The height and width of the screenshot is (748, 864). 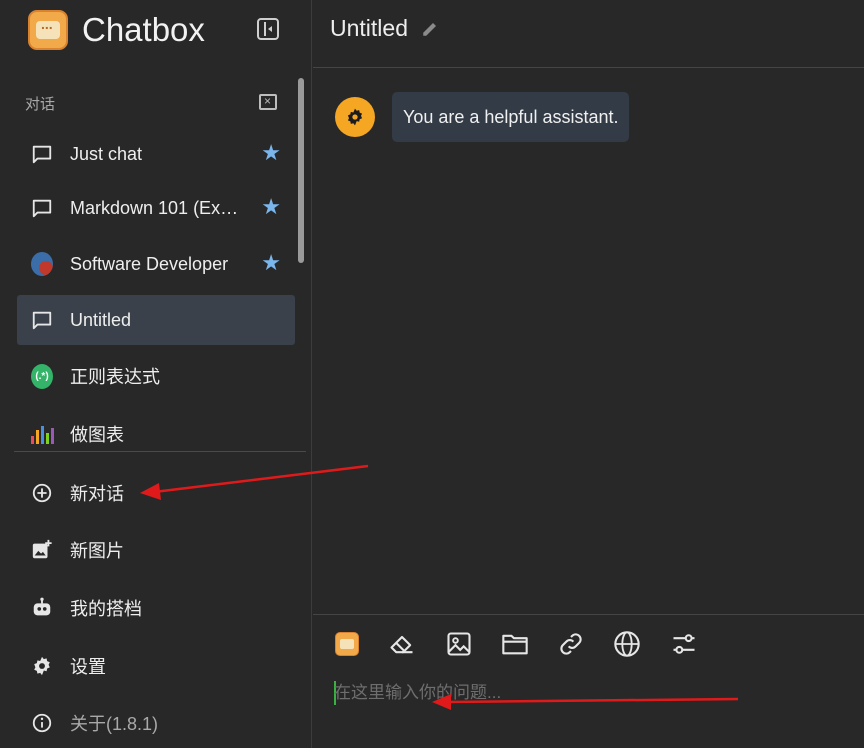 What do you see at coordinates (571, 644) in the screenshot?
I see `link-icon` at bounding box center [571, 644].